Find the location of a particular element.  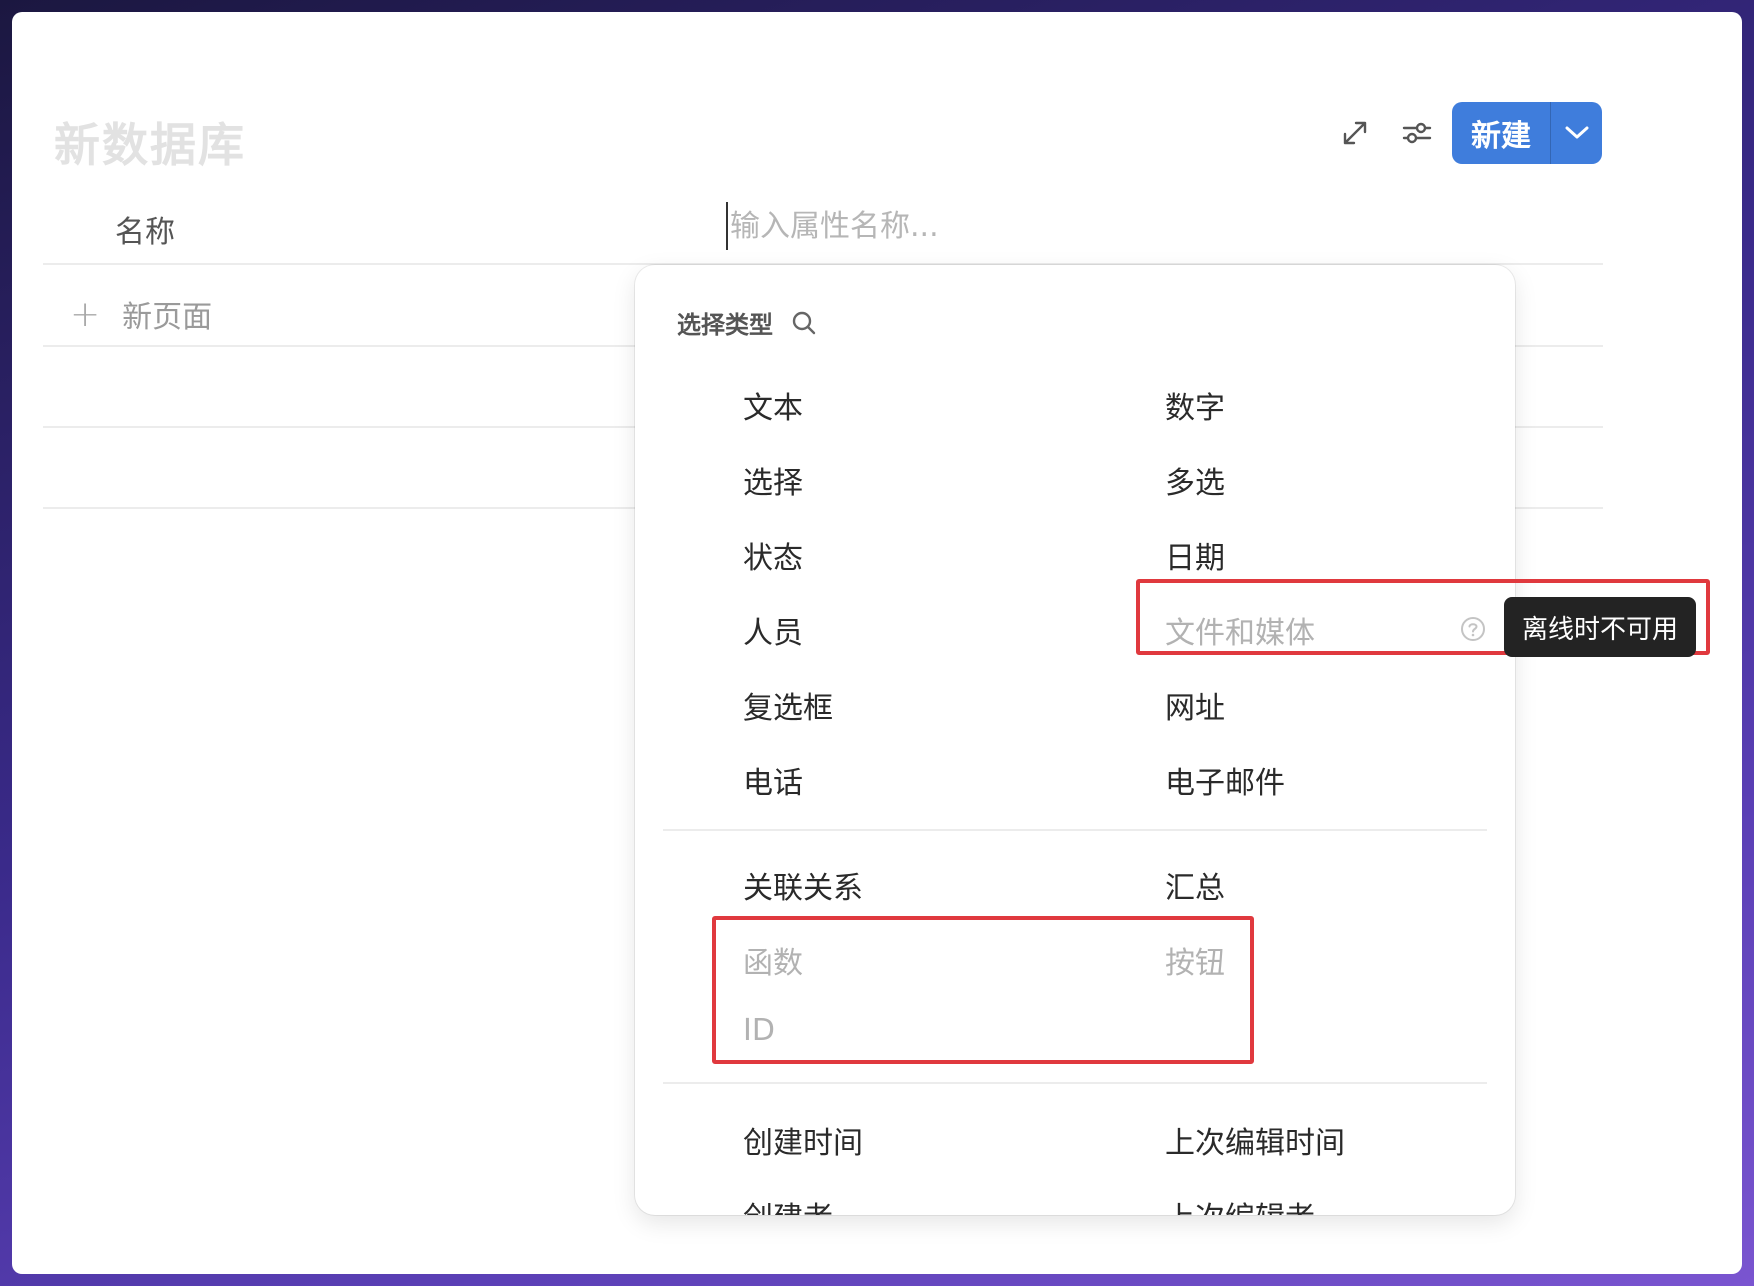

type-picker-header: 选择类型 is located at coordinates (747, 322).